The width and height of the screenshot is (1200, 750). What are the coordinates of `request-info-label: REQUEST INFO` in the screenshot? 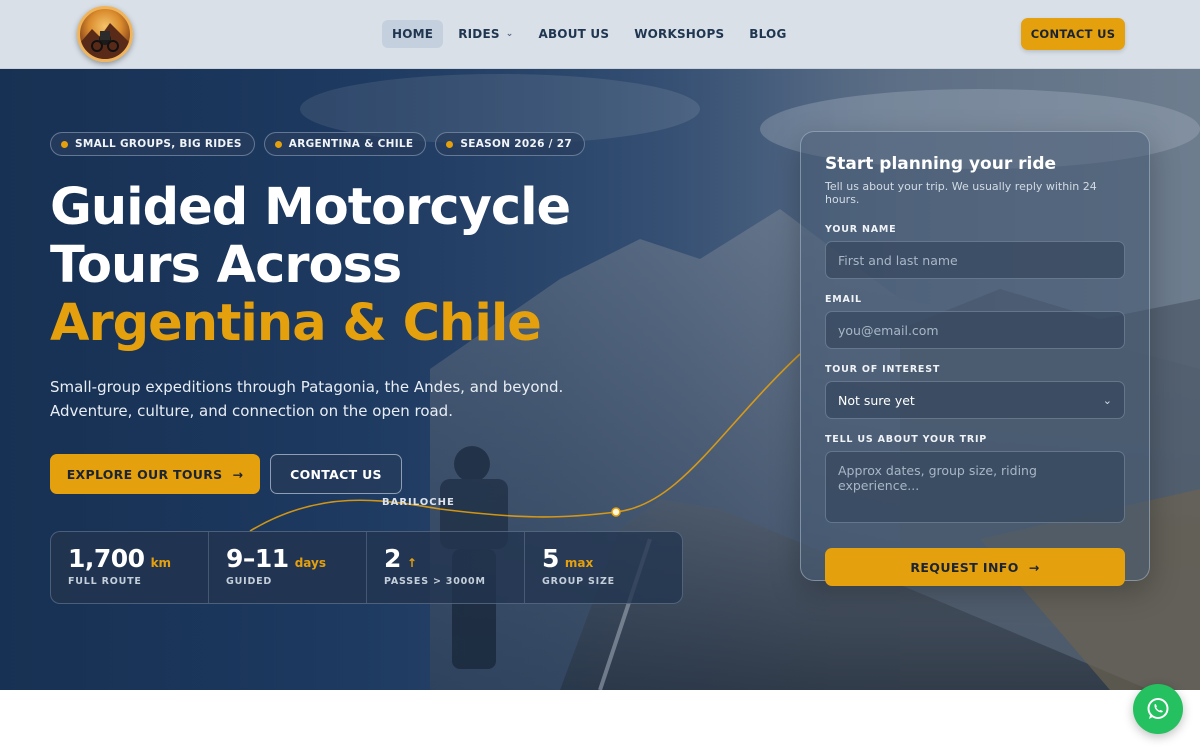 It's located at (964, 567).